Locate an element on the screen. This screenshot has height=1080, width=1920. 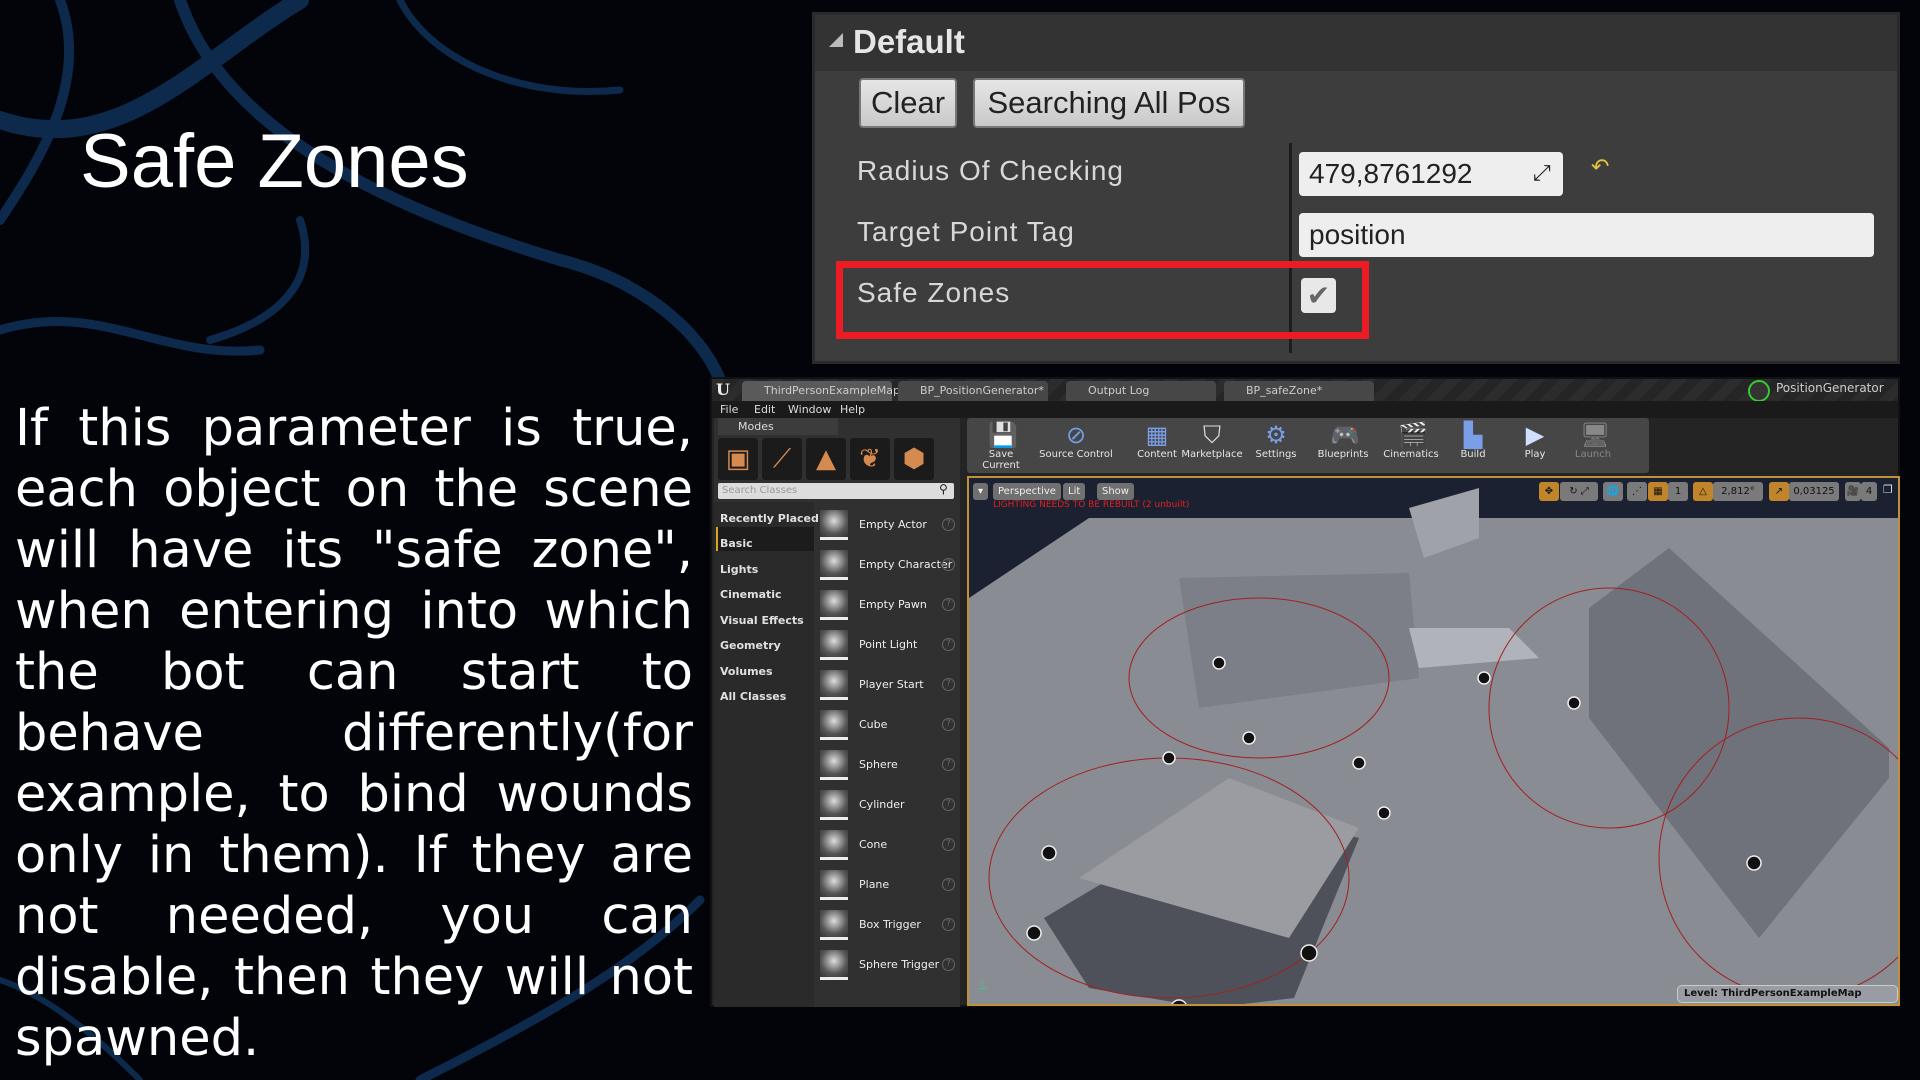
list-item: Box Trigger? is located at coordinates (887, 925).